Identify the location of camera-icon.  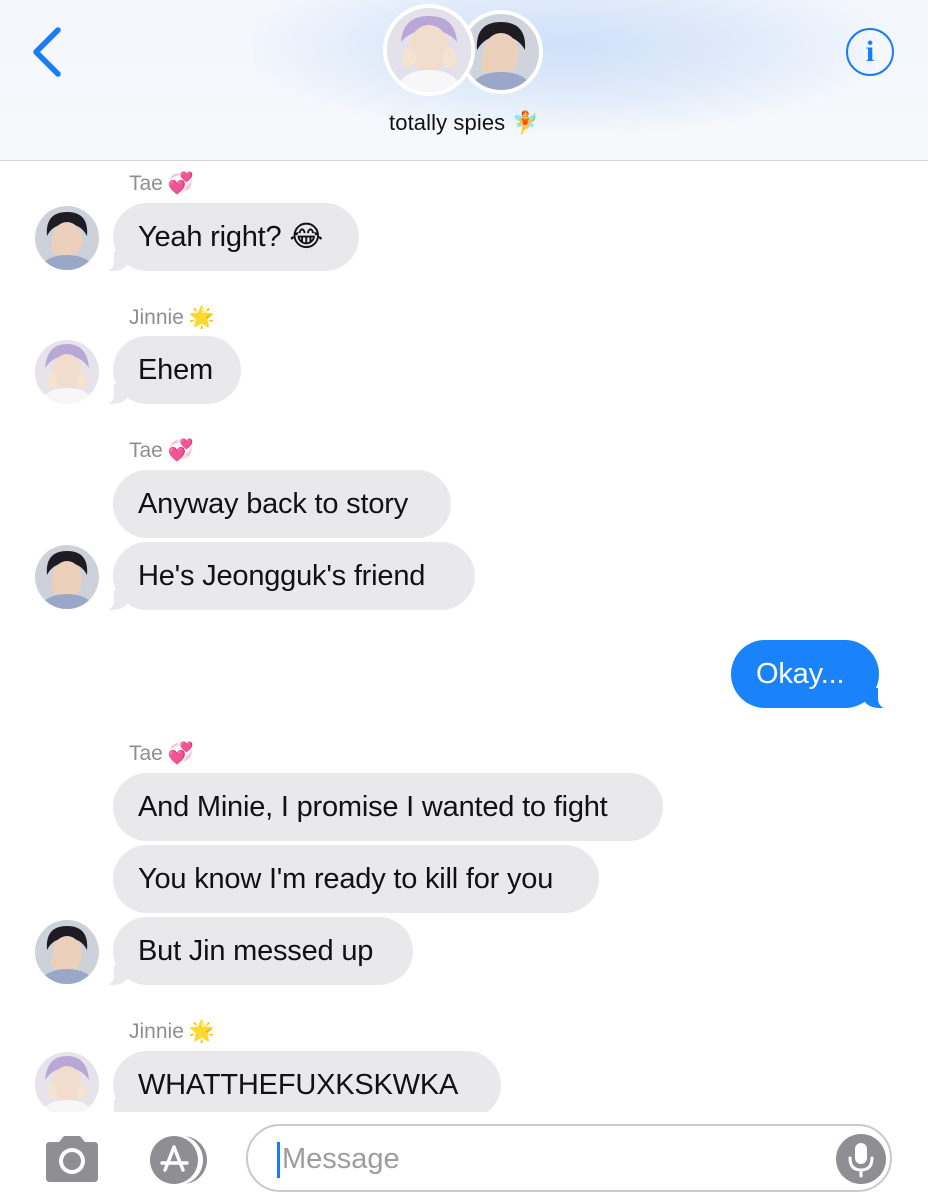
(72, 1159).